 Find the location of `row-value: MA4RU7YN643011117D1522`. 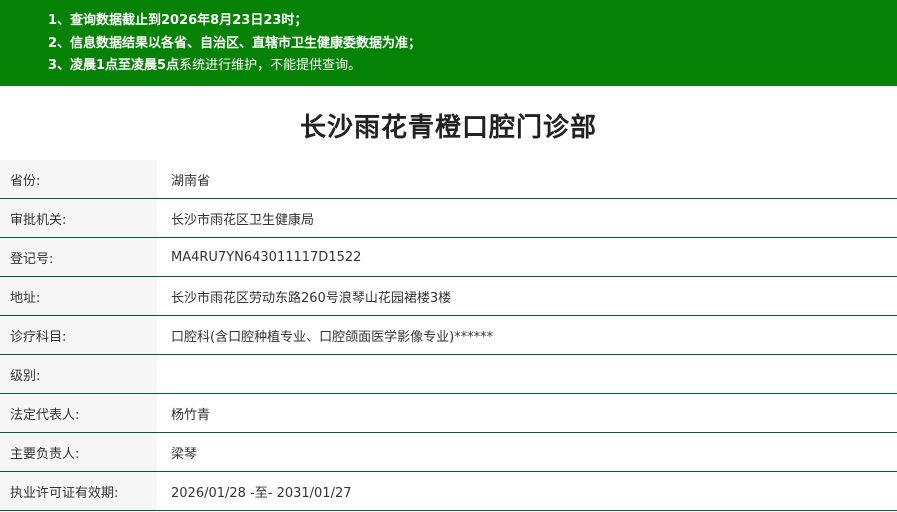

row-value: MA4RU7YN643011117D1522 is located at coordinates (527, 257).